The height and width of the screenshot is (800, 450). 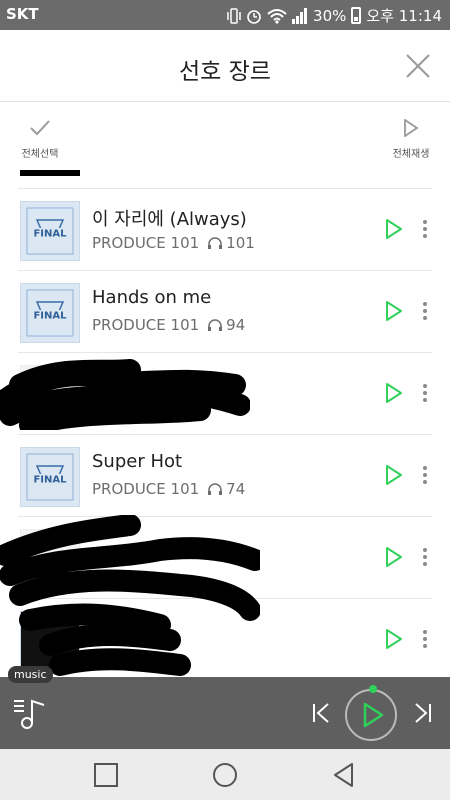 I want to click on battery-icon, so click(x=356, y=15).